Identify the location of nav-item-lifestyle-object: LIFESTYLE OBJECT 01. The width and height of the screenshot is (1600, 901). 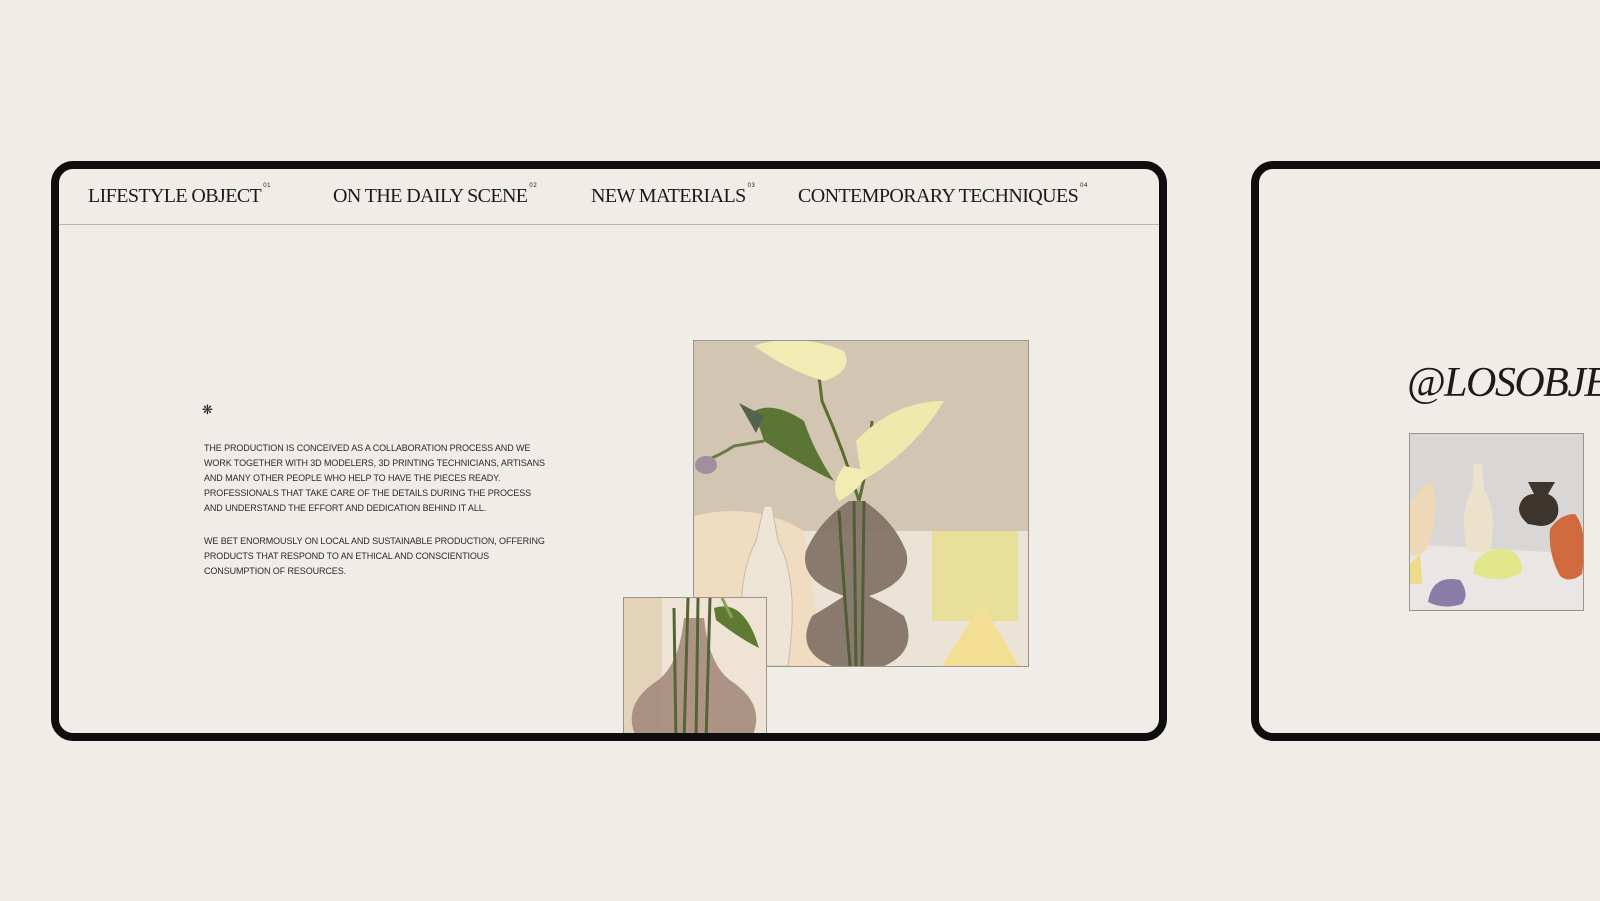
(180, 195).